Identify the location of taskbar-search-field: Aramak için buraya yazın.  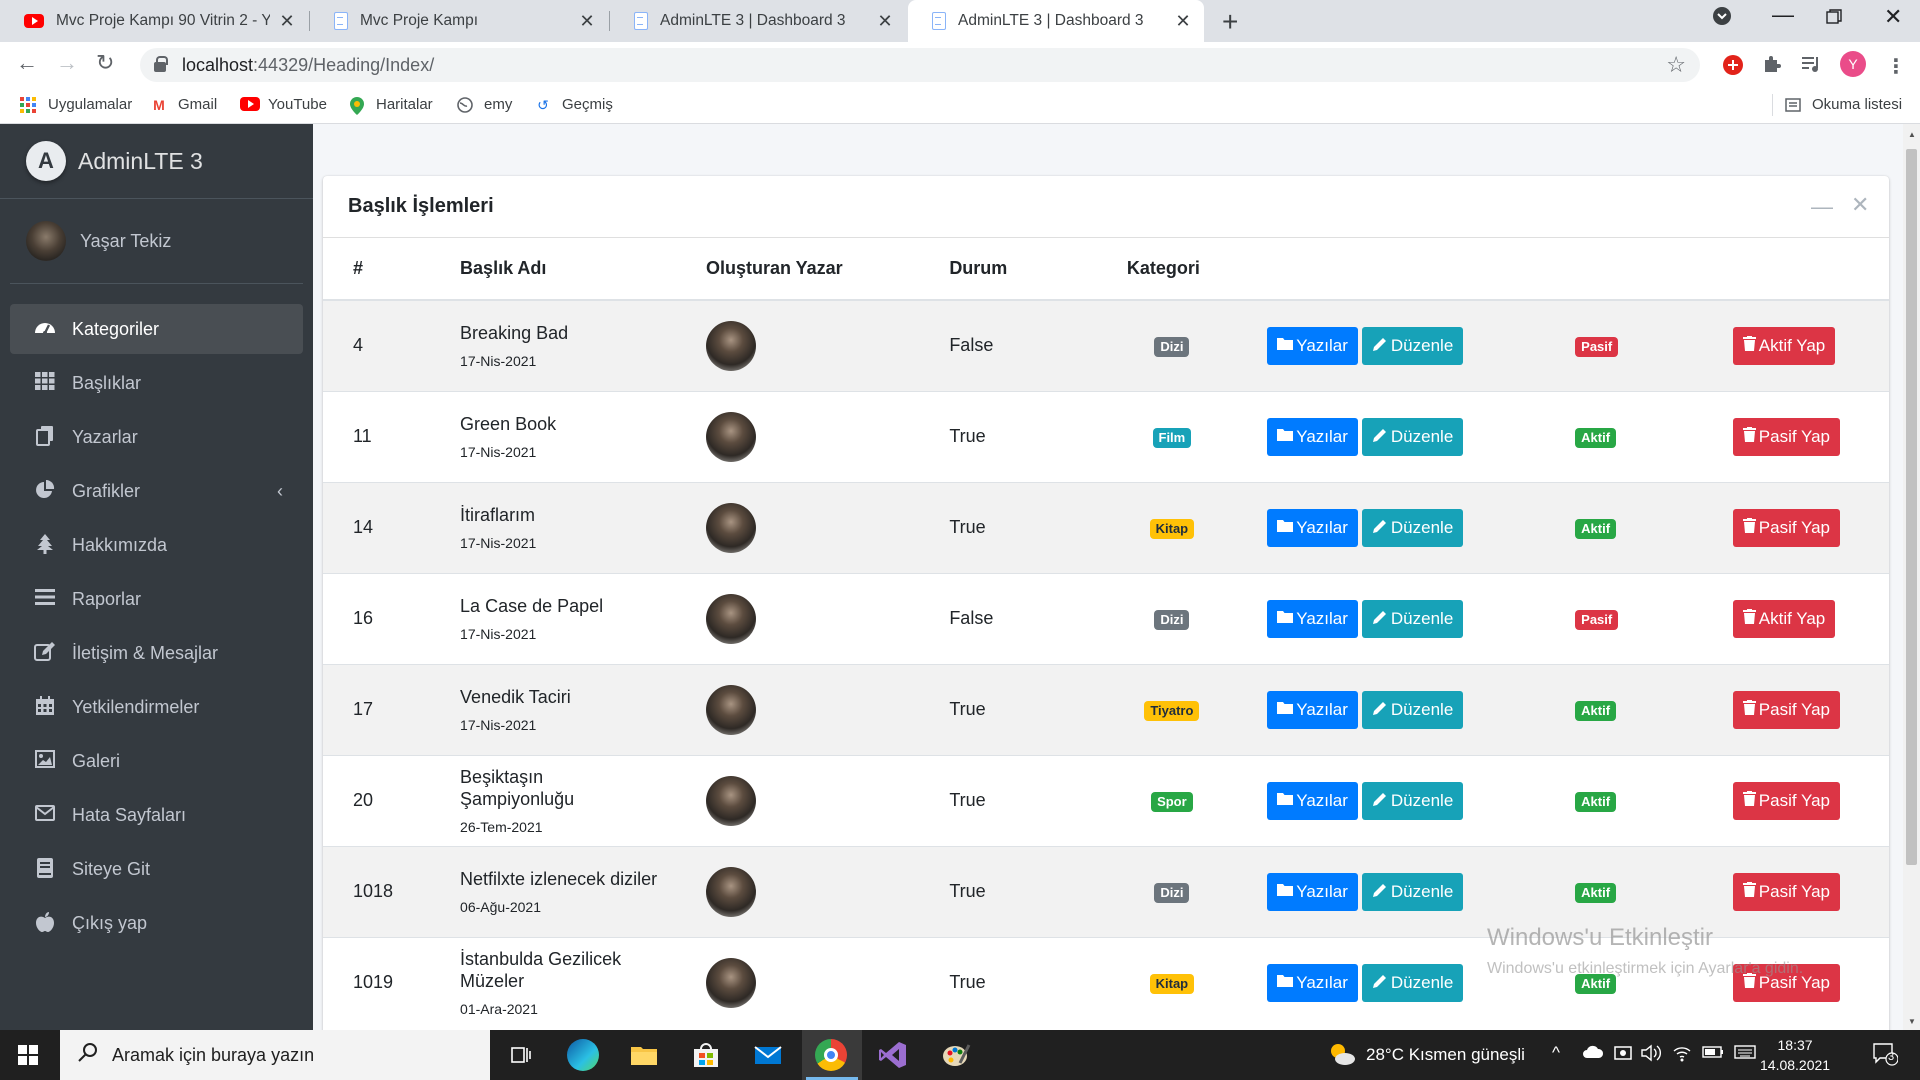
(275, 1055).